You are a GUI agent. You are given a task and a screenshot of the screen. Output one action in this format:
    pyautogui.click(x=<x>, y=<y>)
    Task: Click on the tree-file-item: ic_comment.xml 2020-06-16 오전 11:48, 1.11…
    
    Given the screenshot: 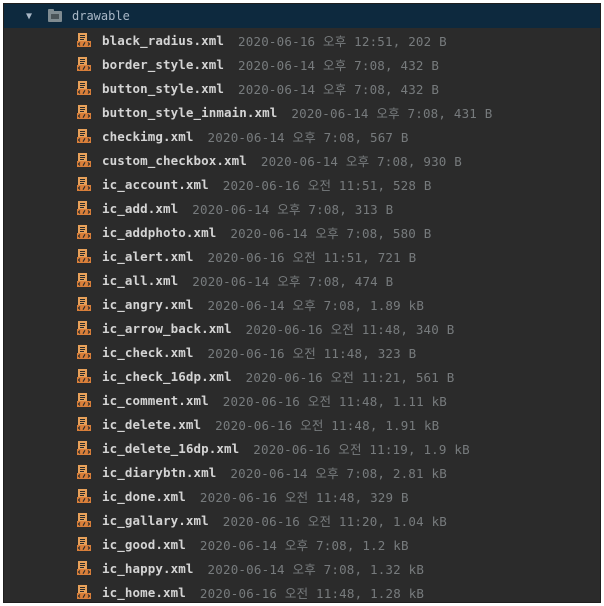 What is the action you would take?
    pyautogui.click(x=302, y=400)
    